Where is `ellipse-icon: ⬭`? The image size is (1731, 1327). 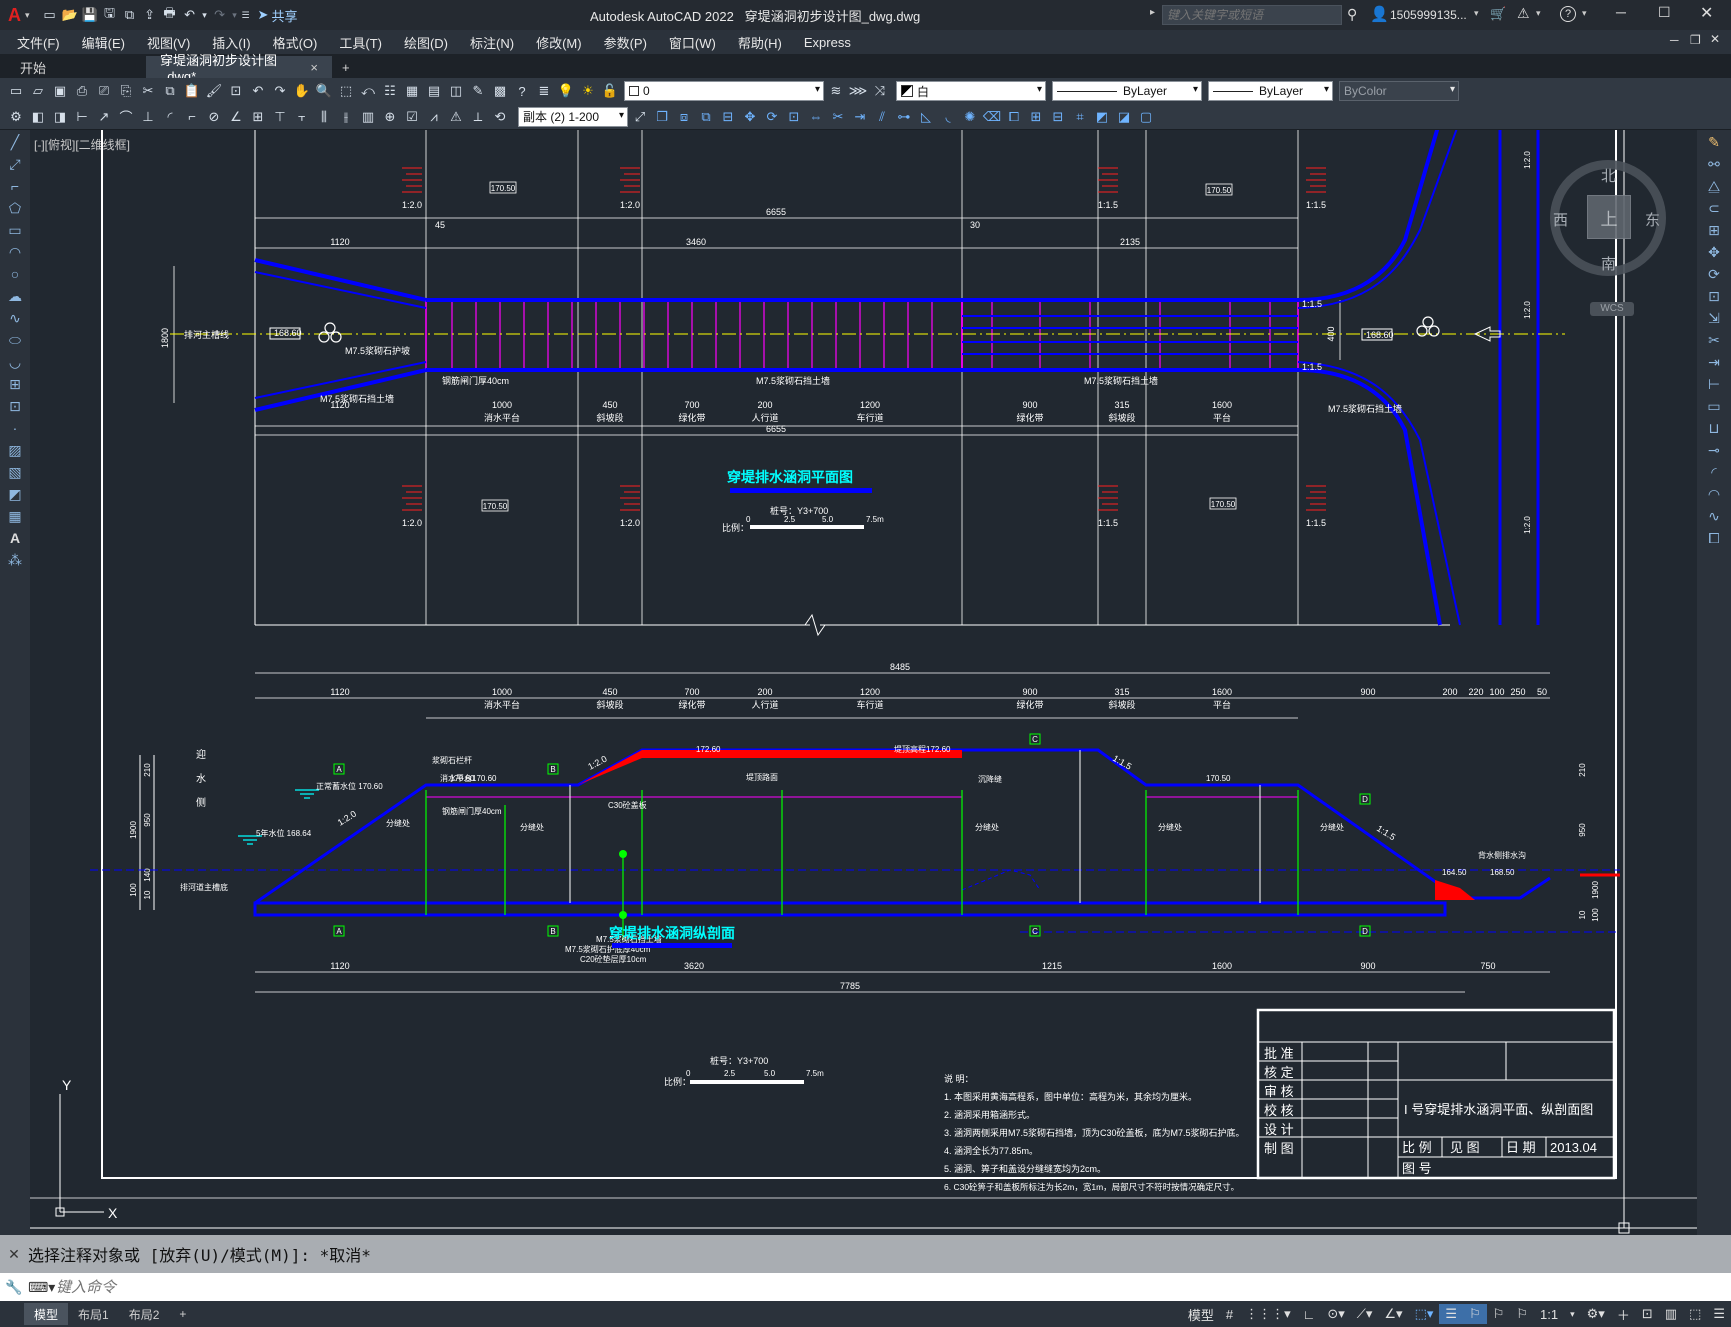
ellipse-icon: ⬭ is located at coordinates (15, 340).